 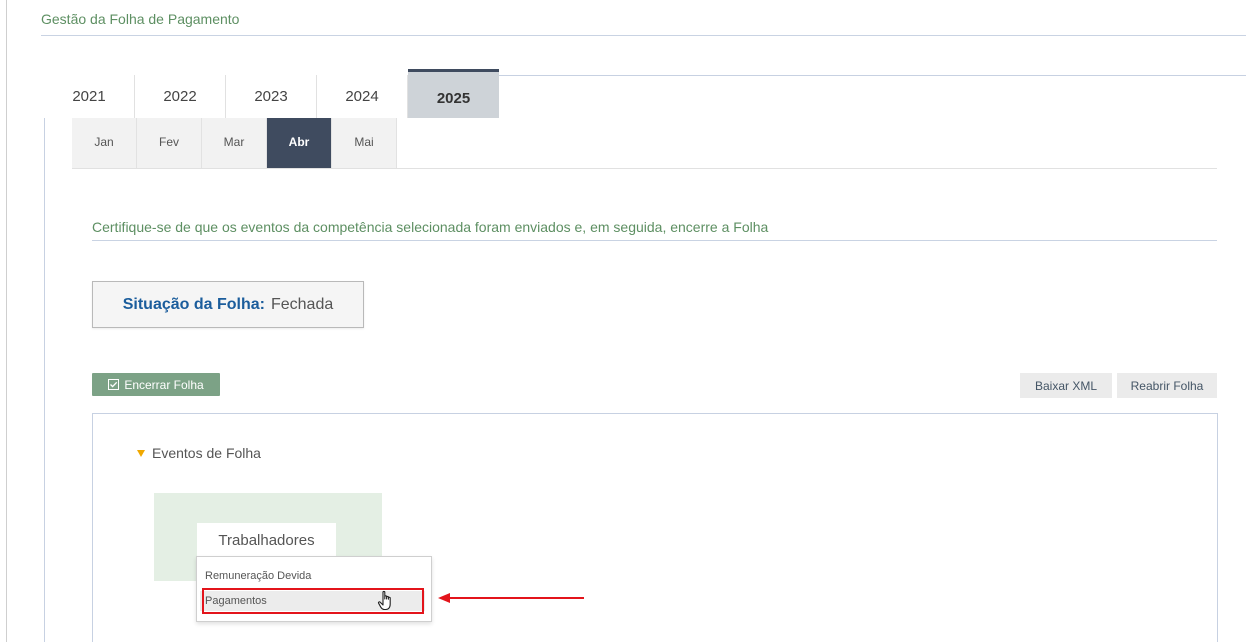 What do you see at coordinates (169, 143) in the screenshot?
I see `tab-month-fev: Fev` at bounding box center [169, 143].